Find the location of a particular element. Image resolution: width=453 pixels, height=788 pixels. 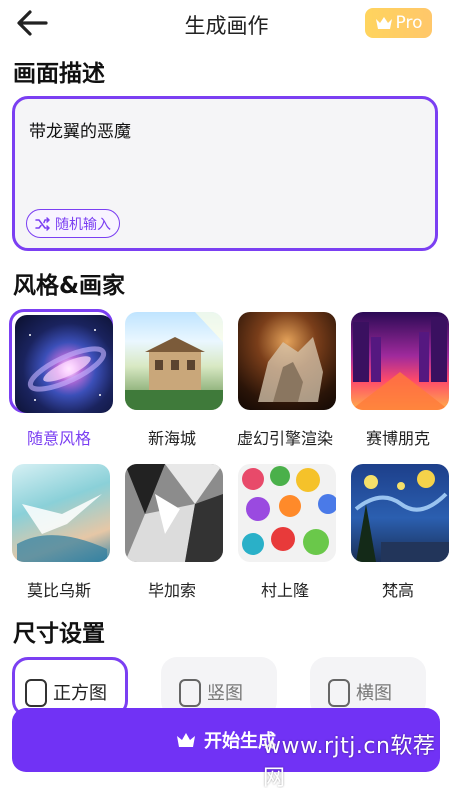

watermark: www.rjtj.cn软荐网 is located at coordinates (349, 761).